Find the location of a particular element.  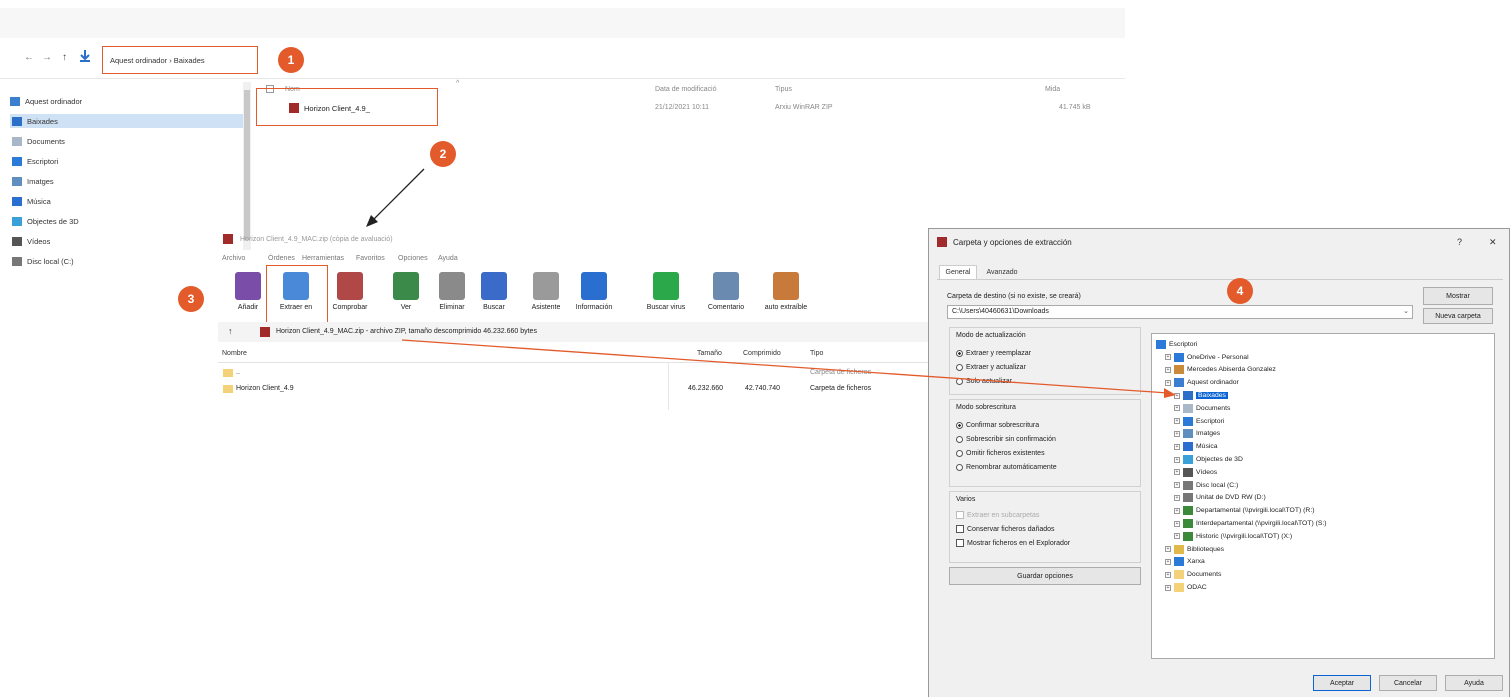

tree-node: + Vídeos is located at coordinates (1241, 472).